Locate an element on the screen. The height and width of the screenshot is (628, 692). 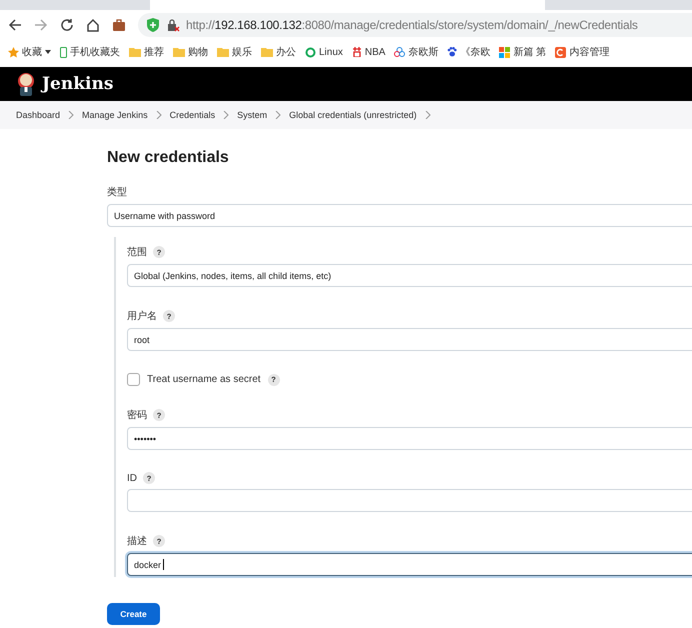
input-field: ••••••• is located at coordinates (409, 438).